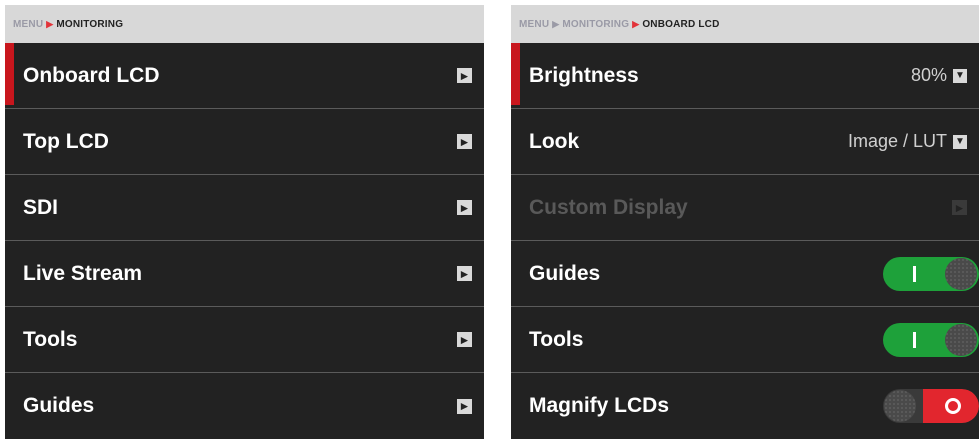 Image resolution: width=979 pixels, height=439 pixels. I want to click on menu-item-guides: Guides ►, so click(244, 406).